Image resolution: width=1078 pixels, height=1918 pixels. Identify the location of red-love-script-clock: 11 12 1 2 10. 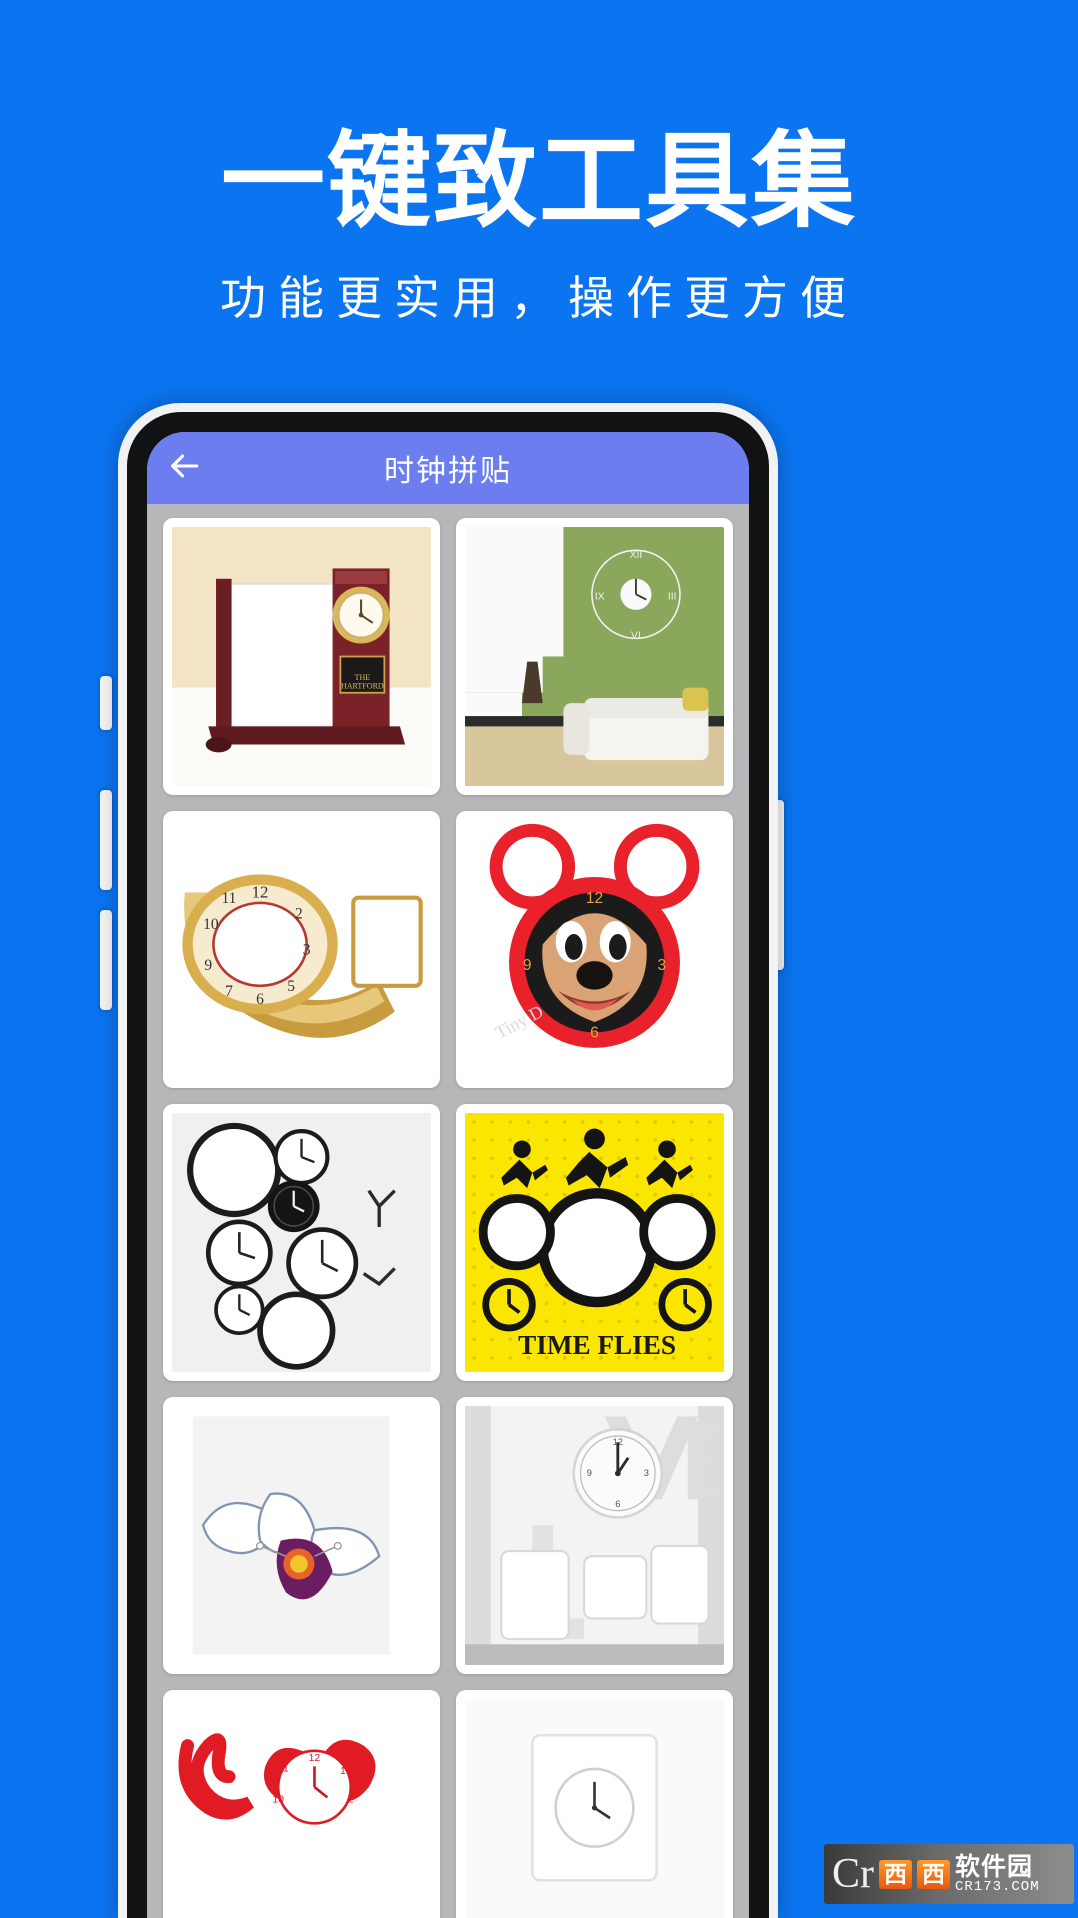
(301, 1808).